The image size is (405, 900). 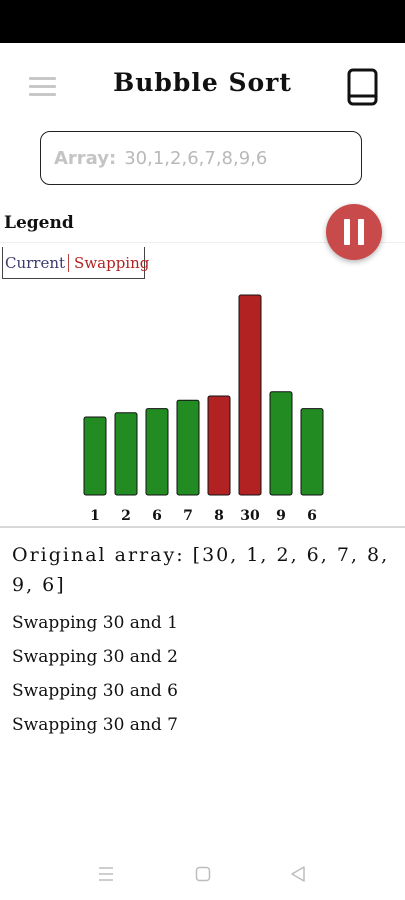 What do you see at coordinates (112, 262) in the screenshot?
I see `legend-swapping: Swapping` at bounding box center [112, 262].